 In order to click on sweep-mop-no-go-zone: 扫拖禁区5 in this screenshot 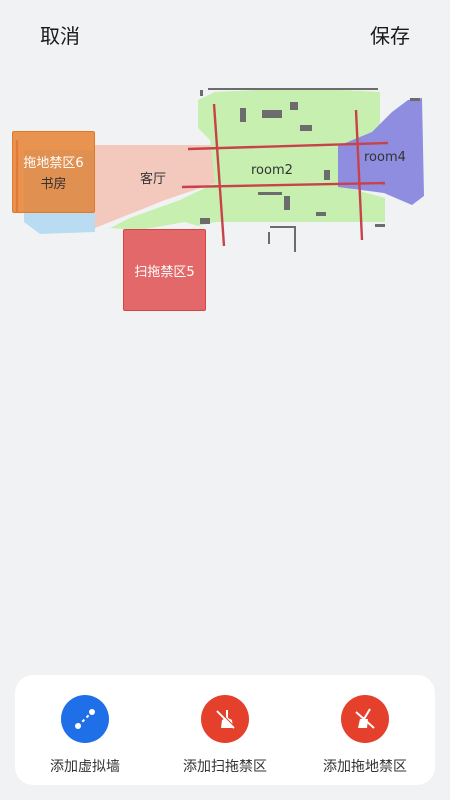, I will do `click(164, 270)`.